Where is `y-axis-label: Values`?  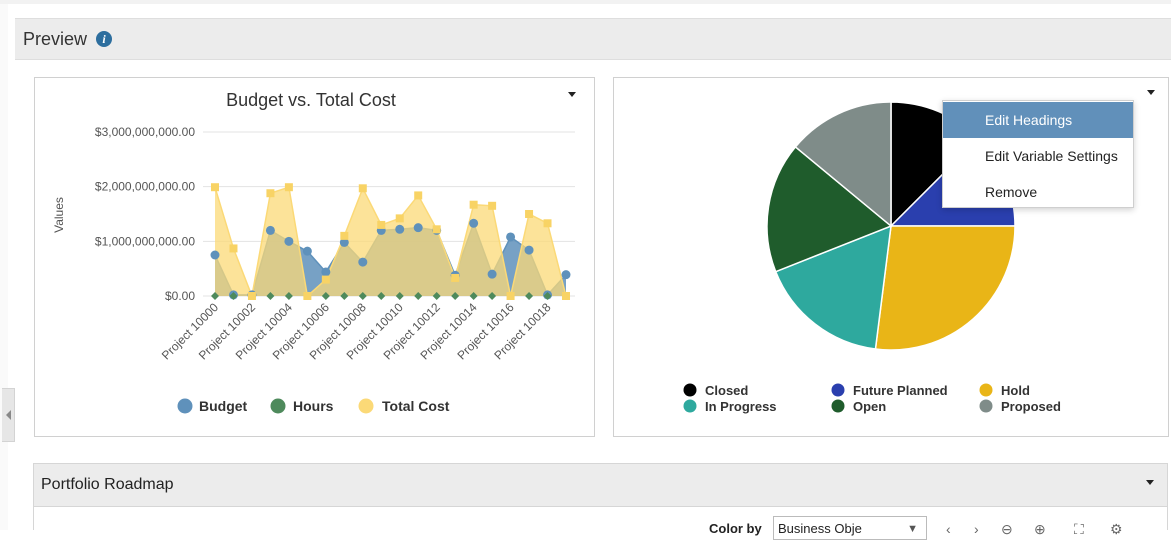
y-axis-label: Values is located at coordinates (59, 215).